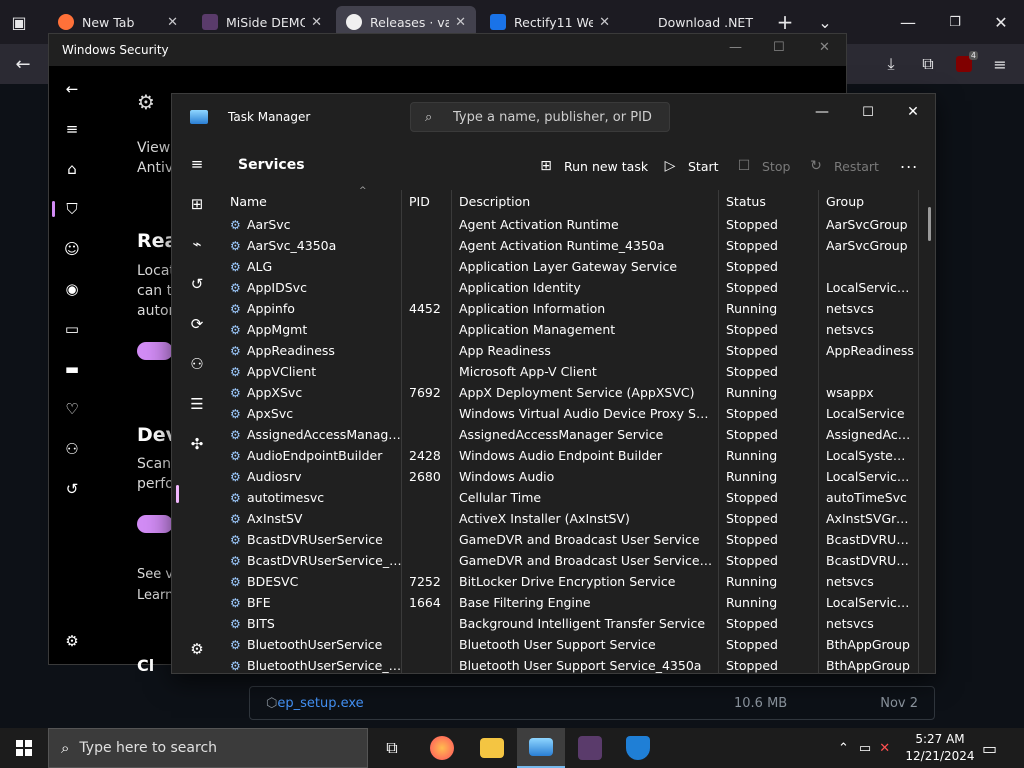 The height and width of the screenshot is (768, 1024). Describe the element at coordinates (989, 748) in the screenshot. I see `notification-icon: ▭` at that location.